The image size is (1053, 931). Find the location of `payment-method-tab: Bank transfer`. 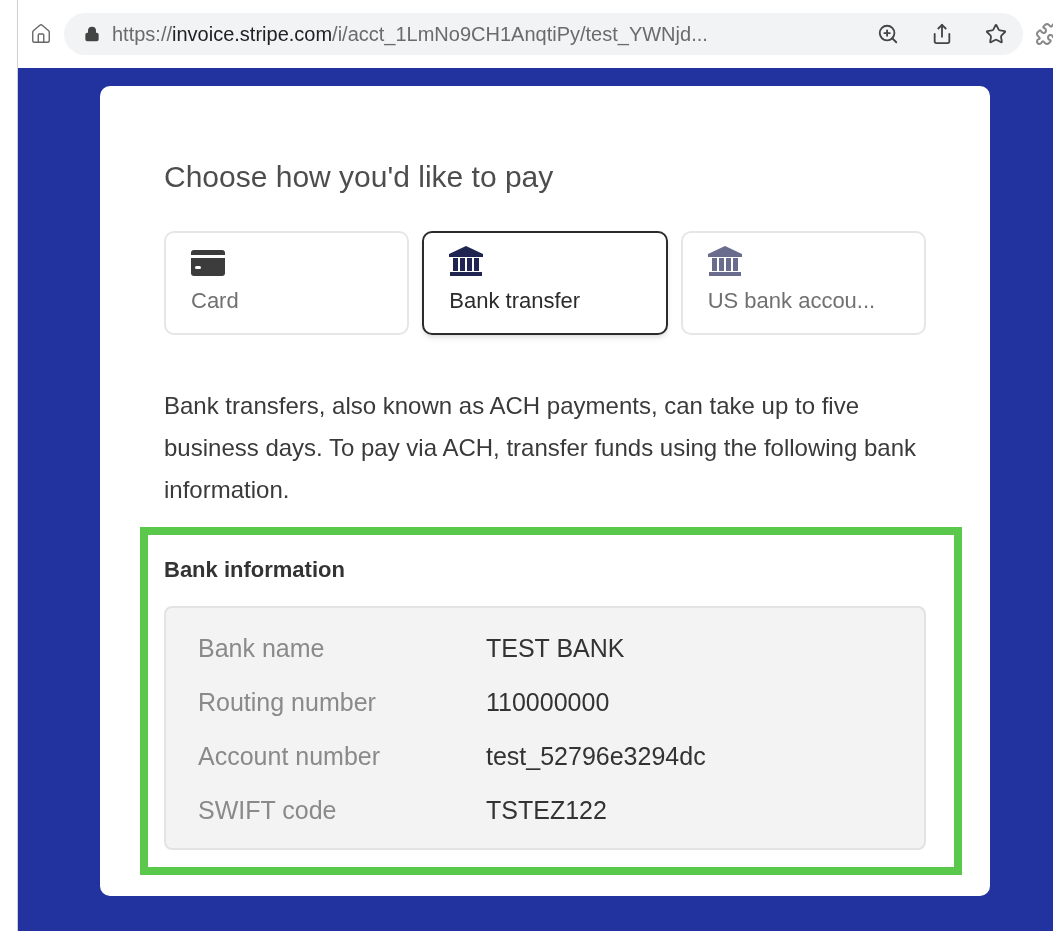

payment-method-tab: Bank transfer is located at coordinates (545, 283).